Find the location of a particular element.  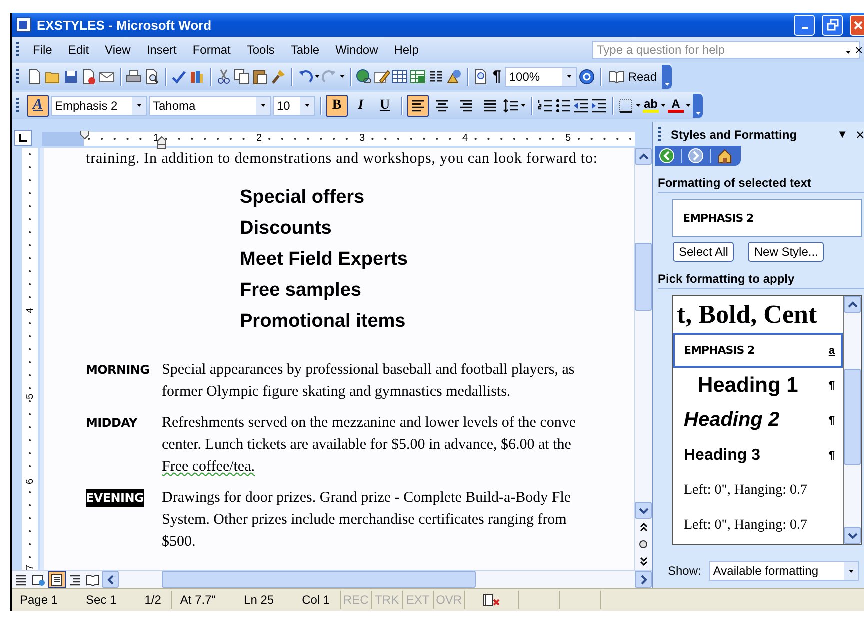

show-dropdown: Available formatting is located at coordinates (784, 571).